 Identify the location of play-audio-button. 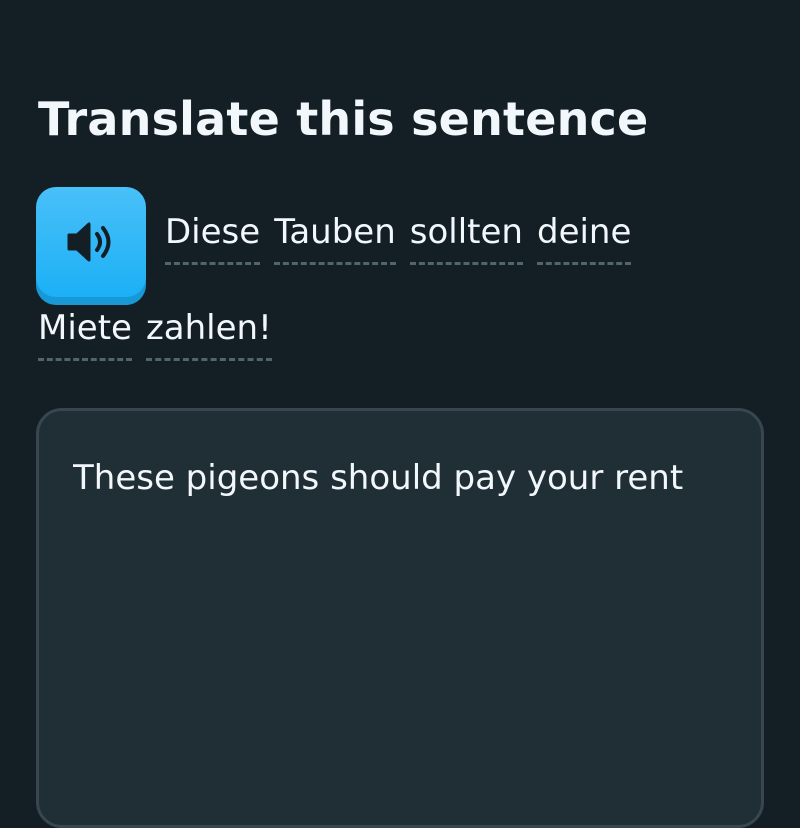
(91, 242).